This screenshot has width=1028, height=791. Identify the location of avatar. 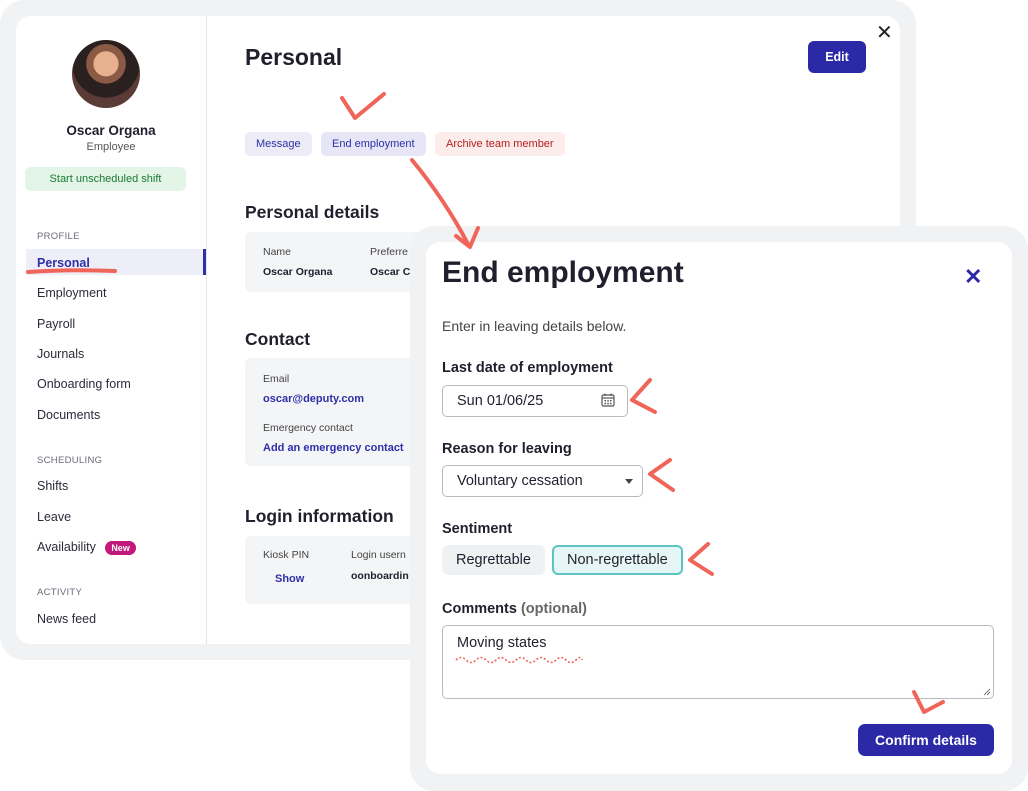
(106, 74).